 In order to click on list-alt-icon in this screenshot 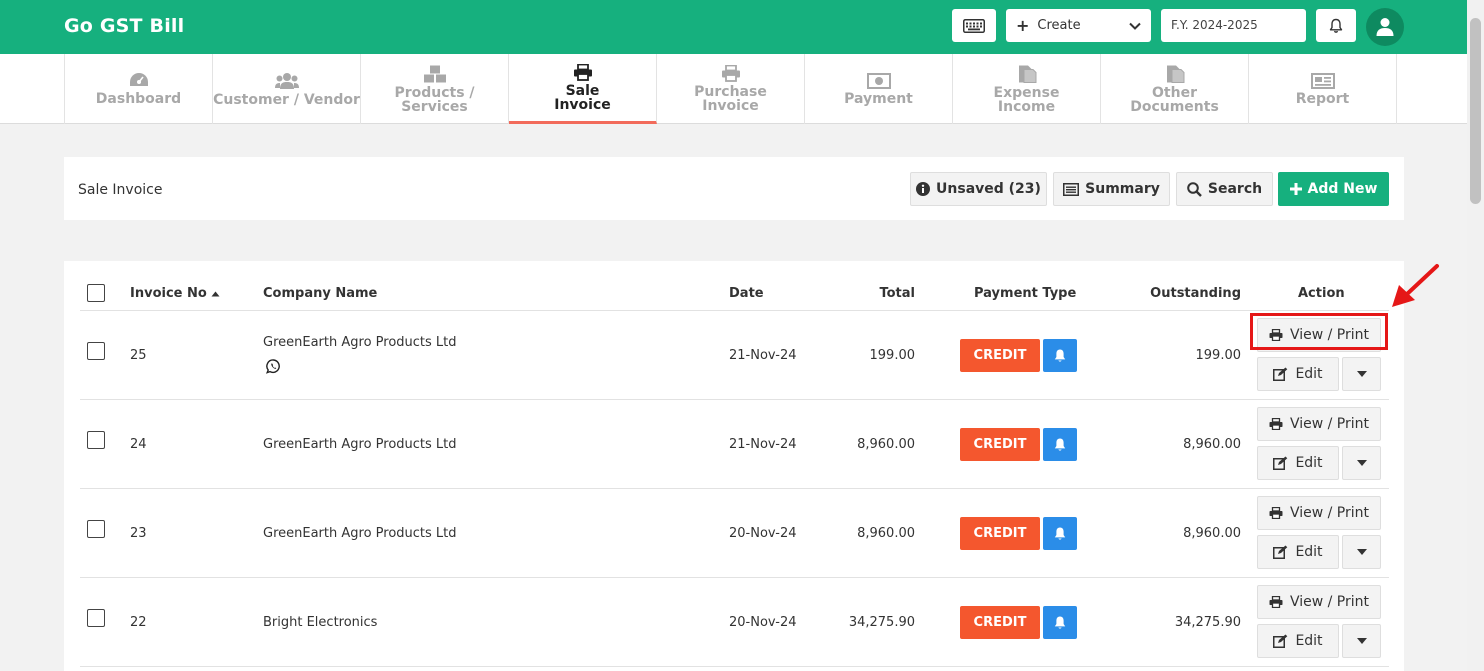, I will do `click(1071, 189)`.